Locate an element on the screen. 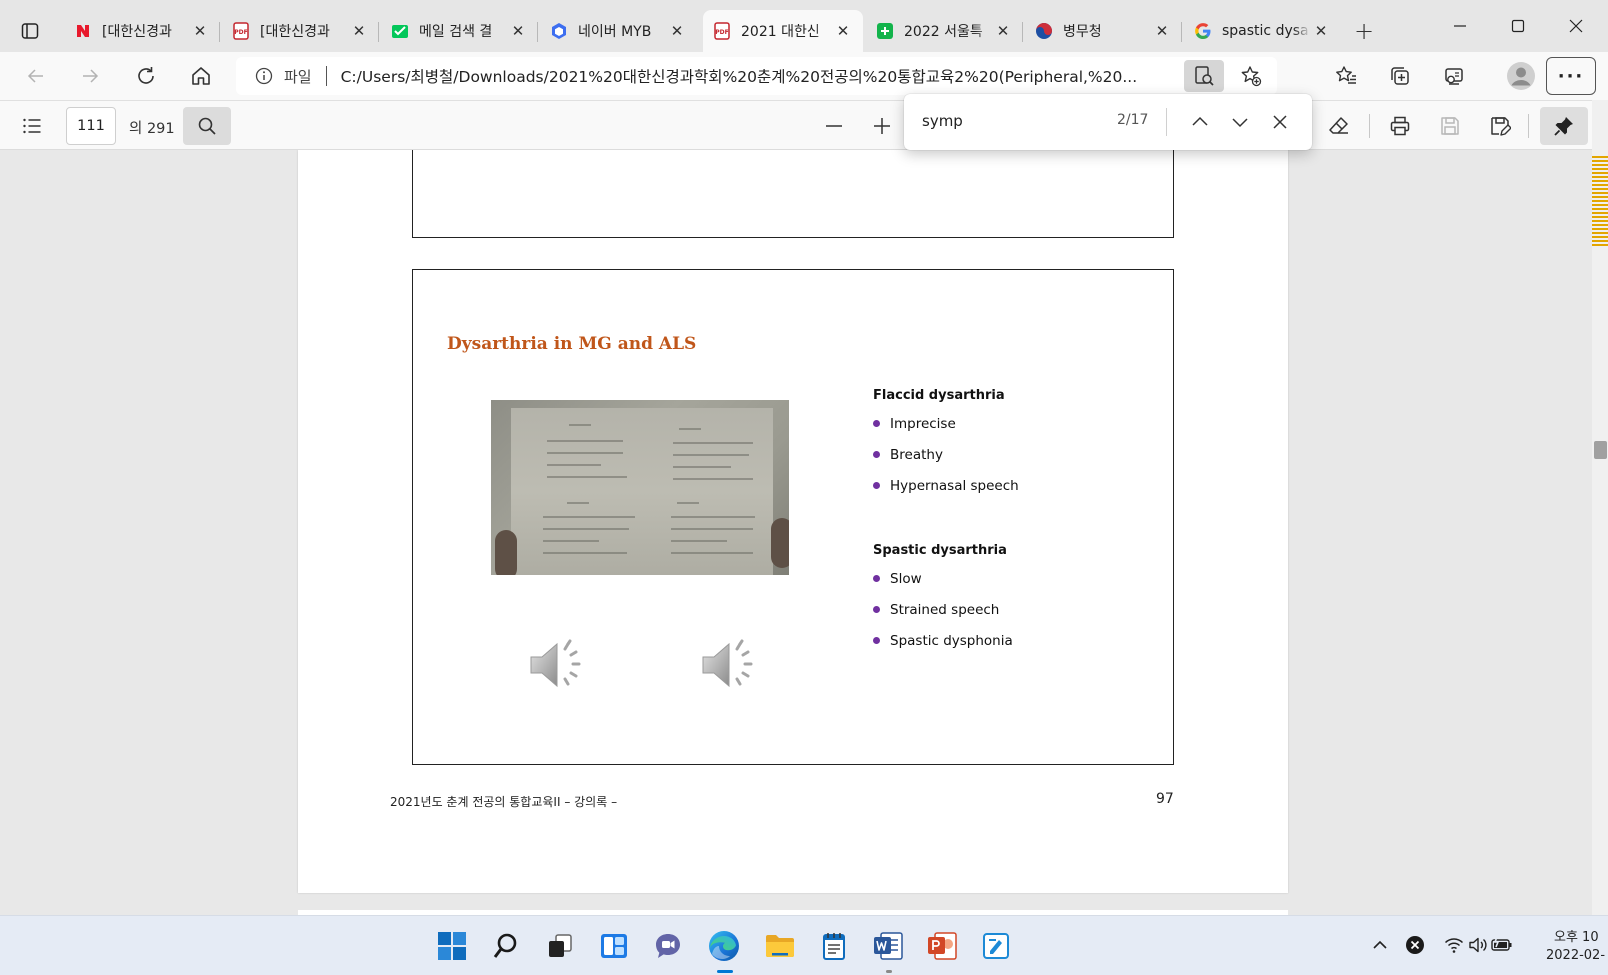 This screenshot has width=1608, height=975. tray-app-icon is located at coordinates (1415, 945).